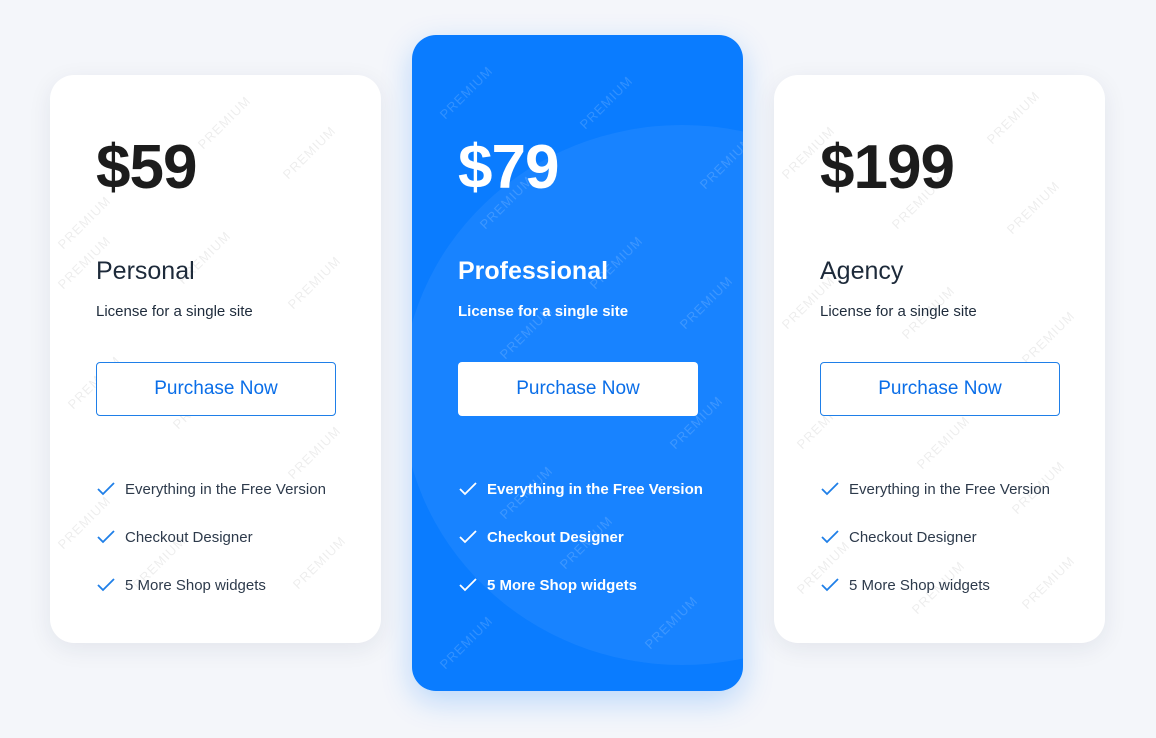 The image size is (1156, 738). What do you see at coordinates (146, 167) in the screenshot?
I see `plan-price: $59` at bounding box center [146, 167].